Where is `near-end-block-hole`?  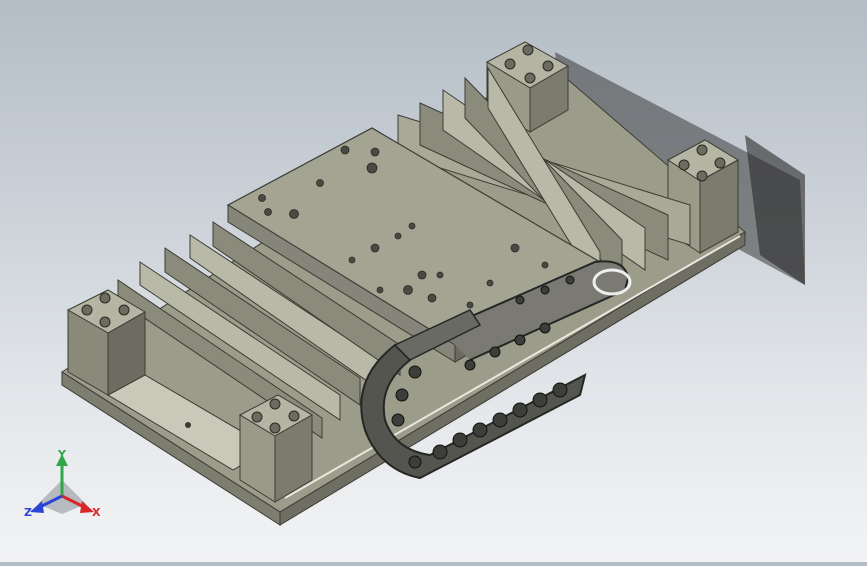
near-end-block-hole is located at coordinates (188, 425).